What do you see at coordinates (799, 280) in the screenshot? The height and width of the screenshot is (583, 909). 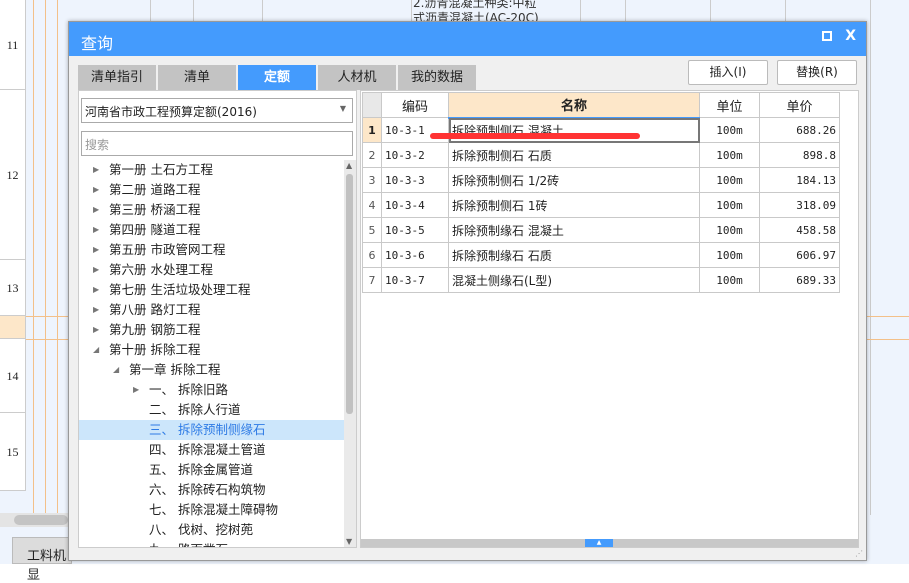 I see `price-cell: 689.33` at bounding box center [799, 280].